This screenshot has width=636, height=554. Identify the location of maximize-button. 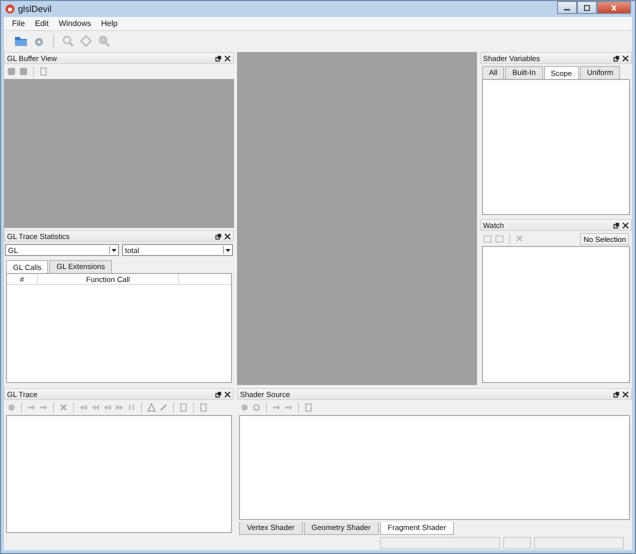
(587, 7).